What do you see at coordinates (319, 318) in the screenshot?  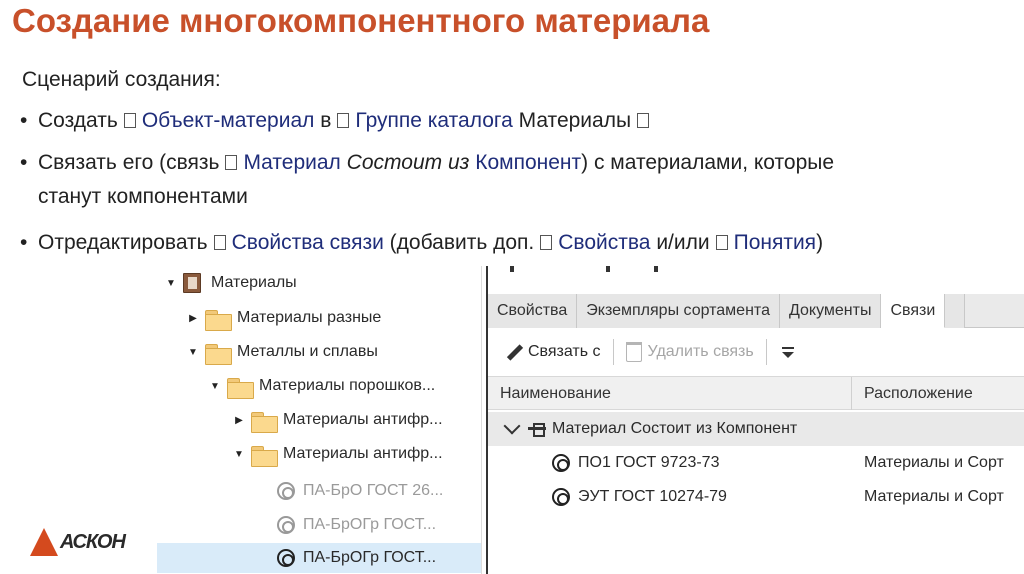 I see `tree-item-misc-materials: ▶ Материалы разные` at bounding box center [319, 318].